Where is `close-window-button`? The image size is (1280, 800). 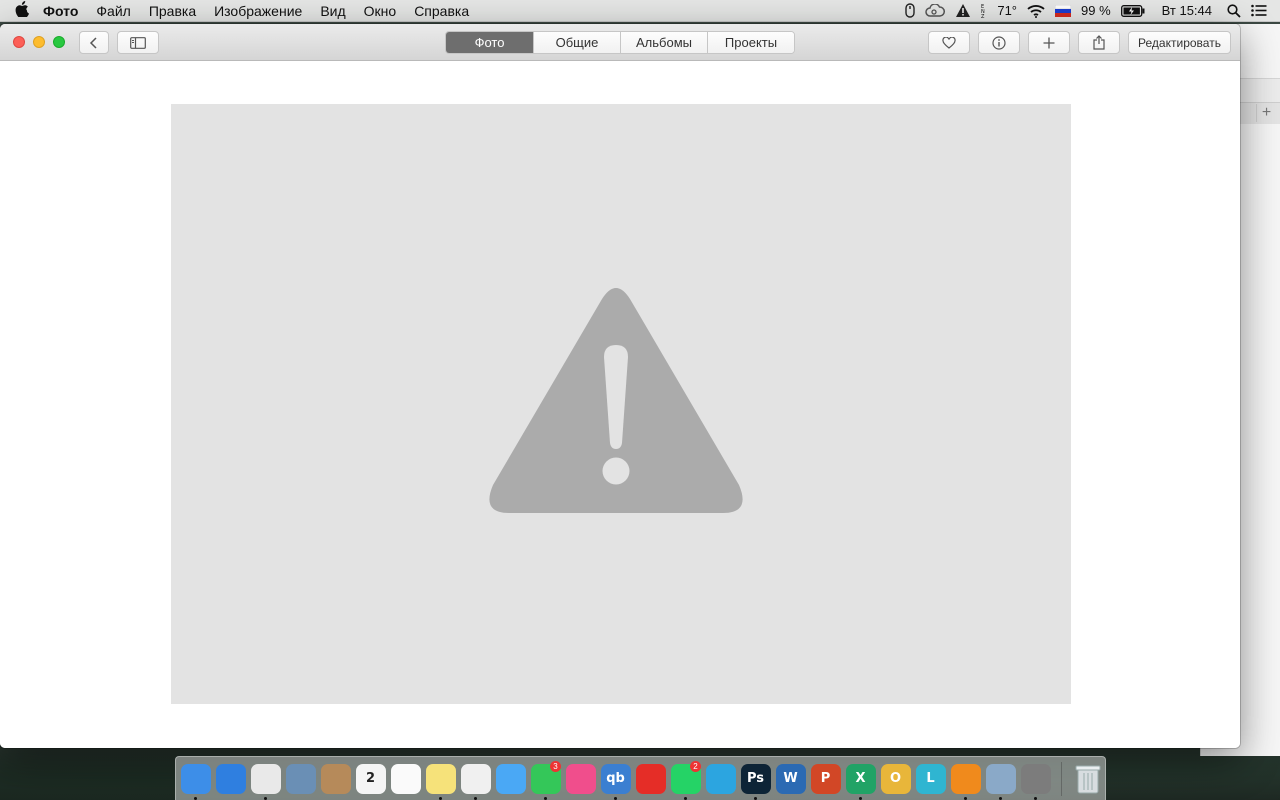 close-window-button is located at coordinates (19, 42).